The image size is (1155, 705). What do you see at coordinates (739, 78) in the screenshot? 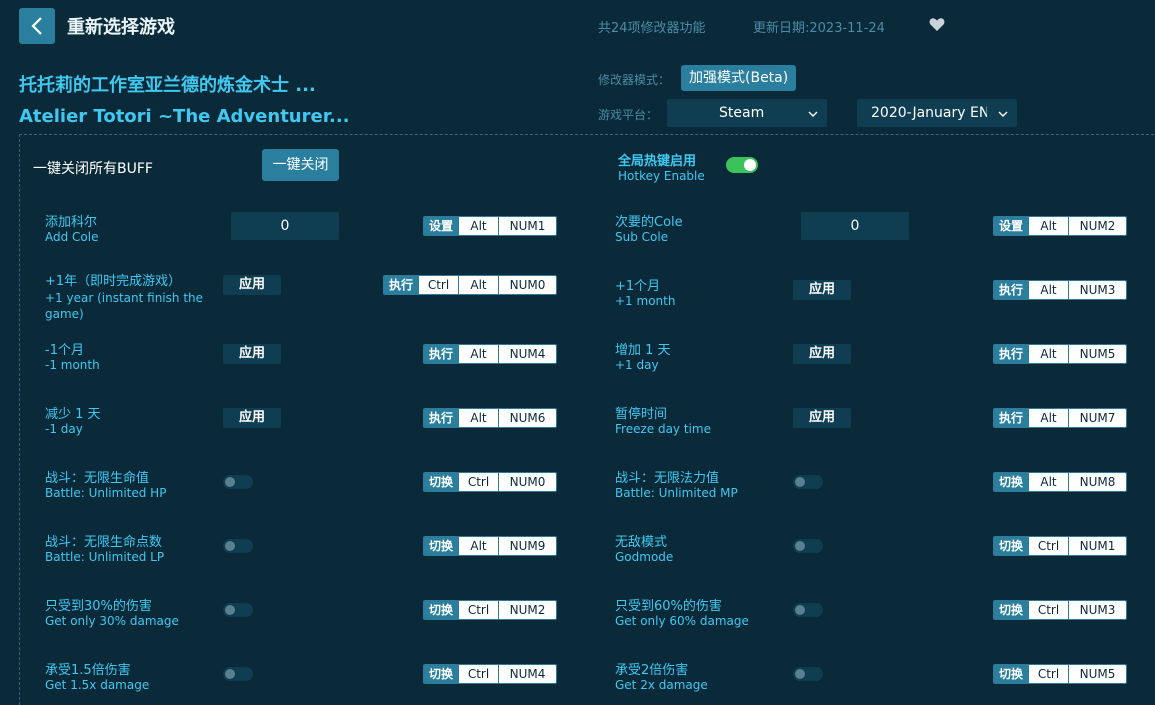
I see `mode-button: 加强模式(Beta)` at bounding box center [739, 78].